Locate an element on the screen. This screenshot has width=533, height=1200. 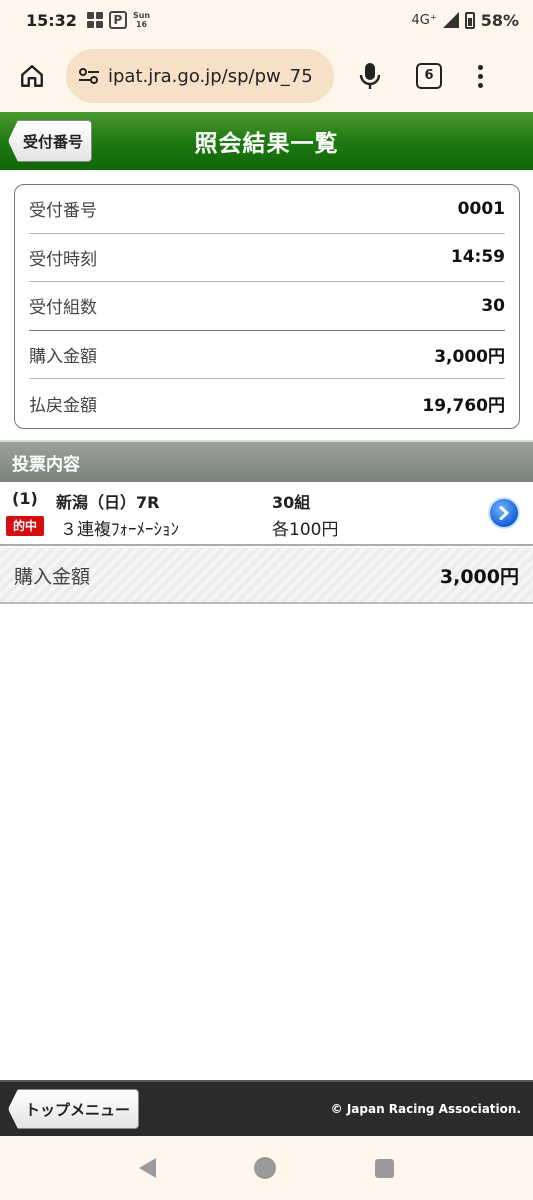
app-grid-icon is located at coordinates (94, 20).